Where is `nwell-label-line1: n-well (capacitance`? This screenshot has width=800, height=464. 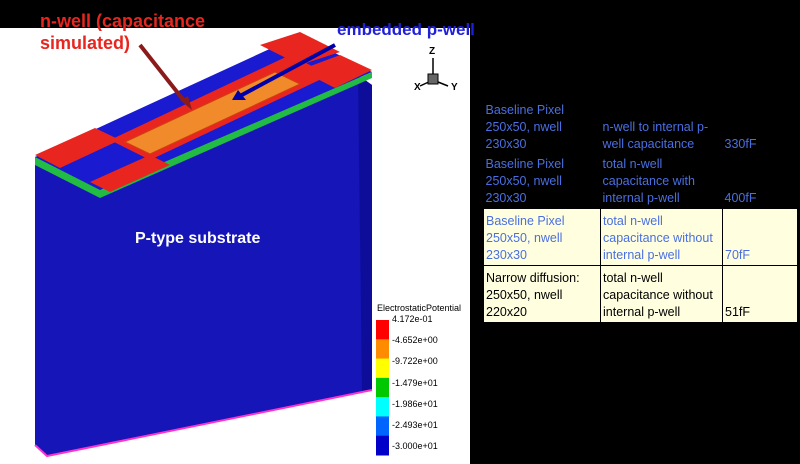
nwell-label-line1: n-well (capacitance is located at coordinates (123, 21).